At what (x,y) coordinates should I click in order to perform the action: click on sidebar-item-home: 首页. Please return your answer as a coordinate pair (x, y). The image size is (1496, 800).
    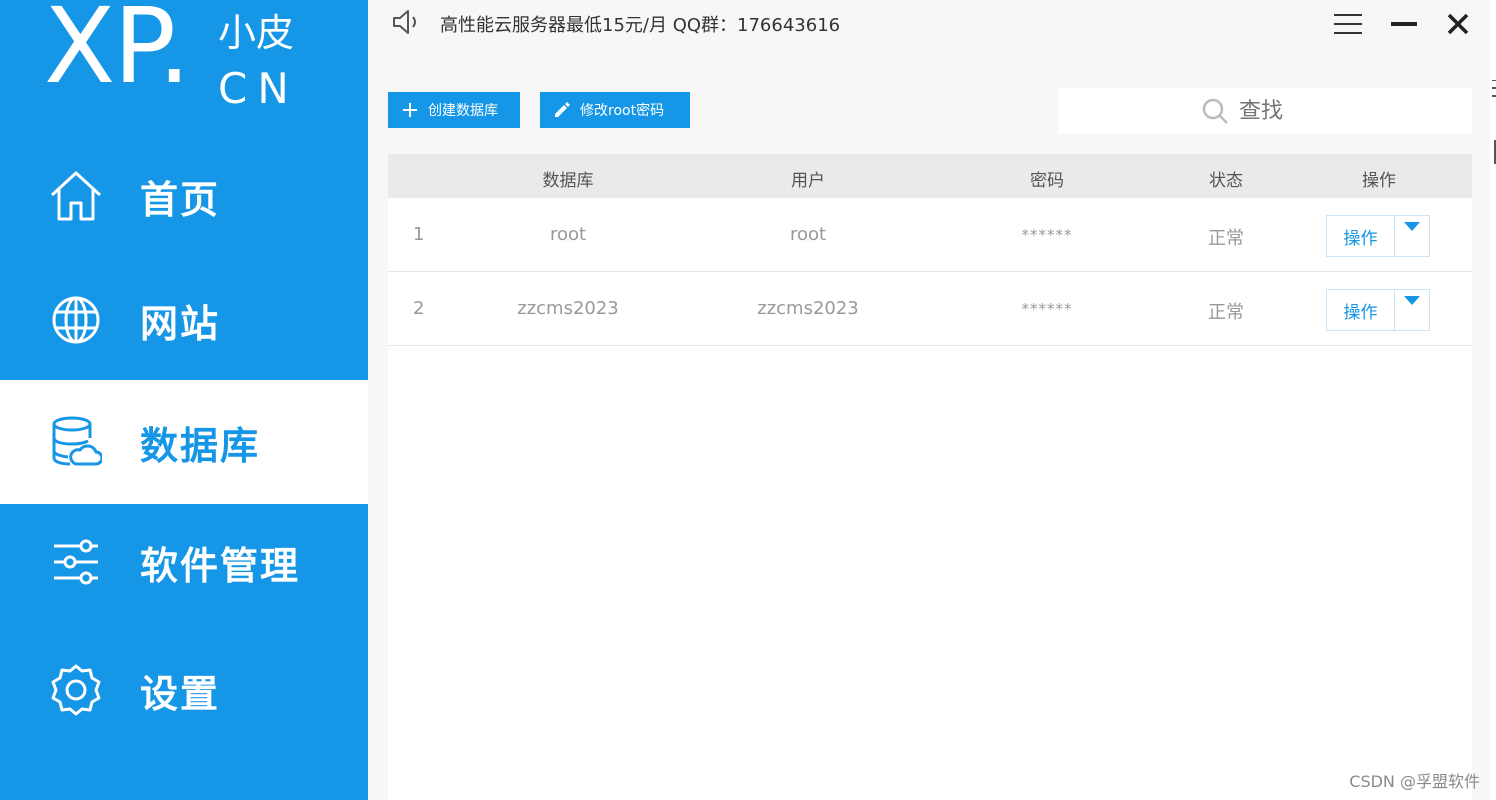
    Looking at the image, I should click on (184, 196).